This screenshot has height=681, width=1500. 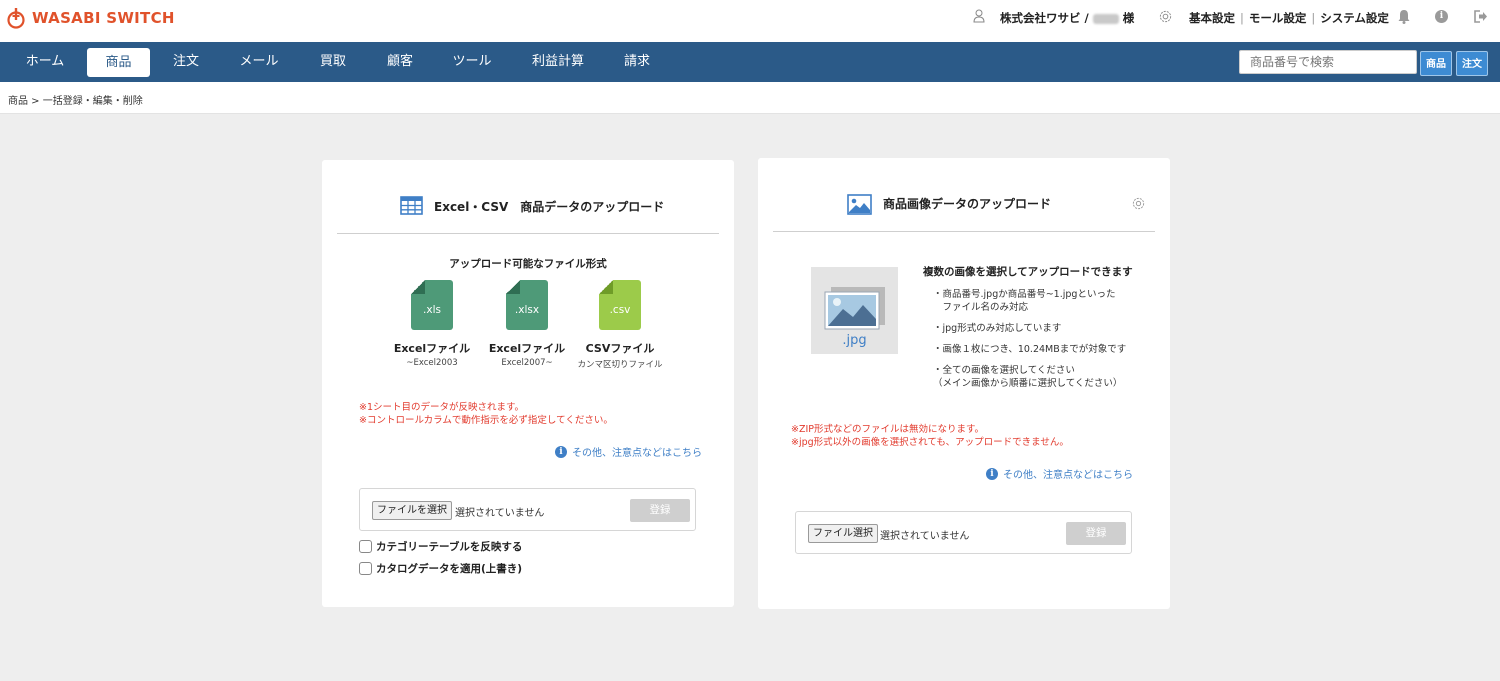 I want to click on requirement-item: ・全ての画像を選択してください （メイン画像から順番に選択してください）, so click(x=1028, y=377).